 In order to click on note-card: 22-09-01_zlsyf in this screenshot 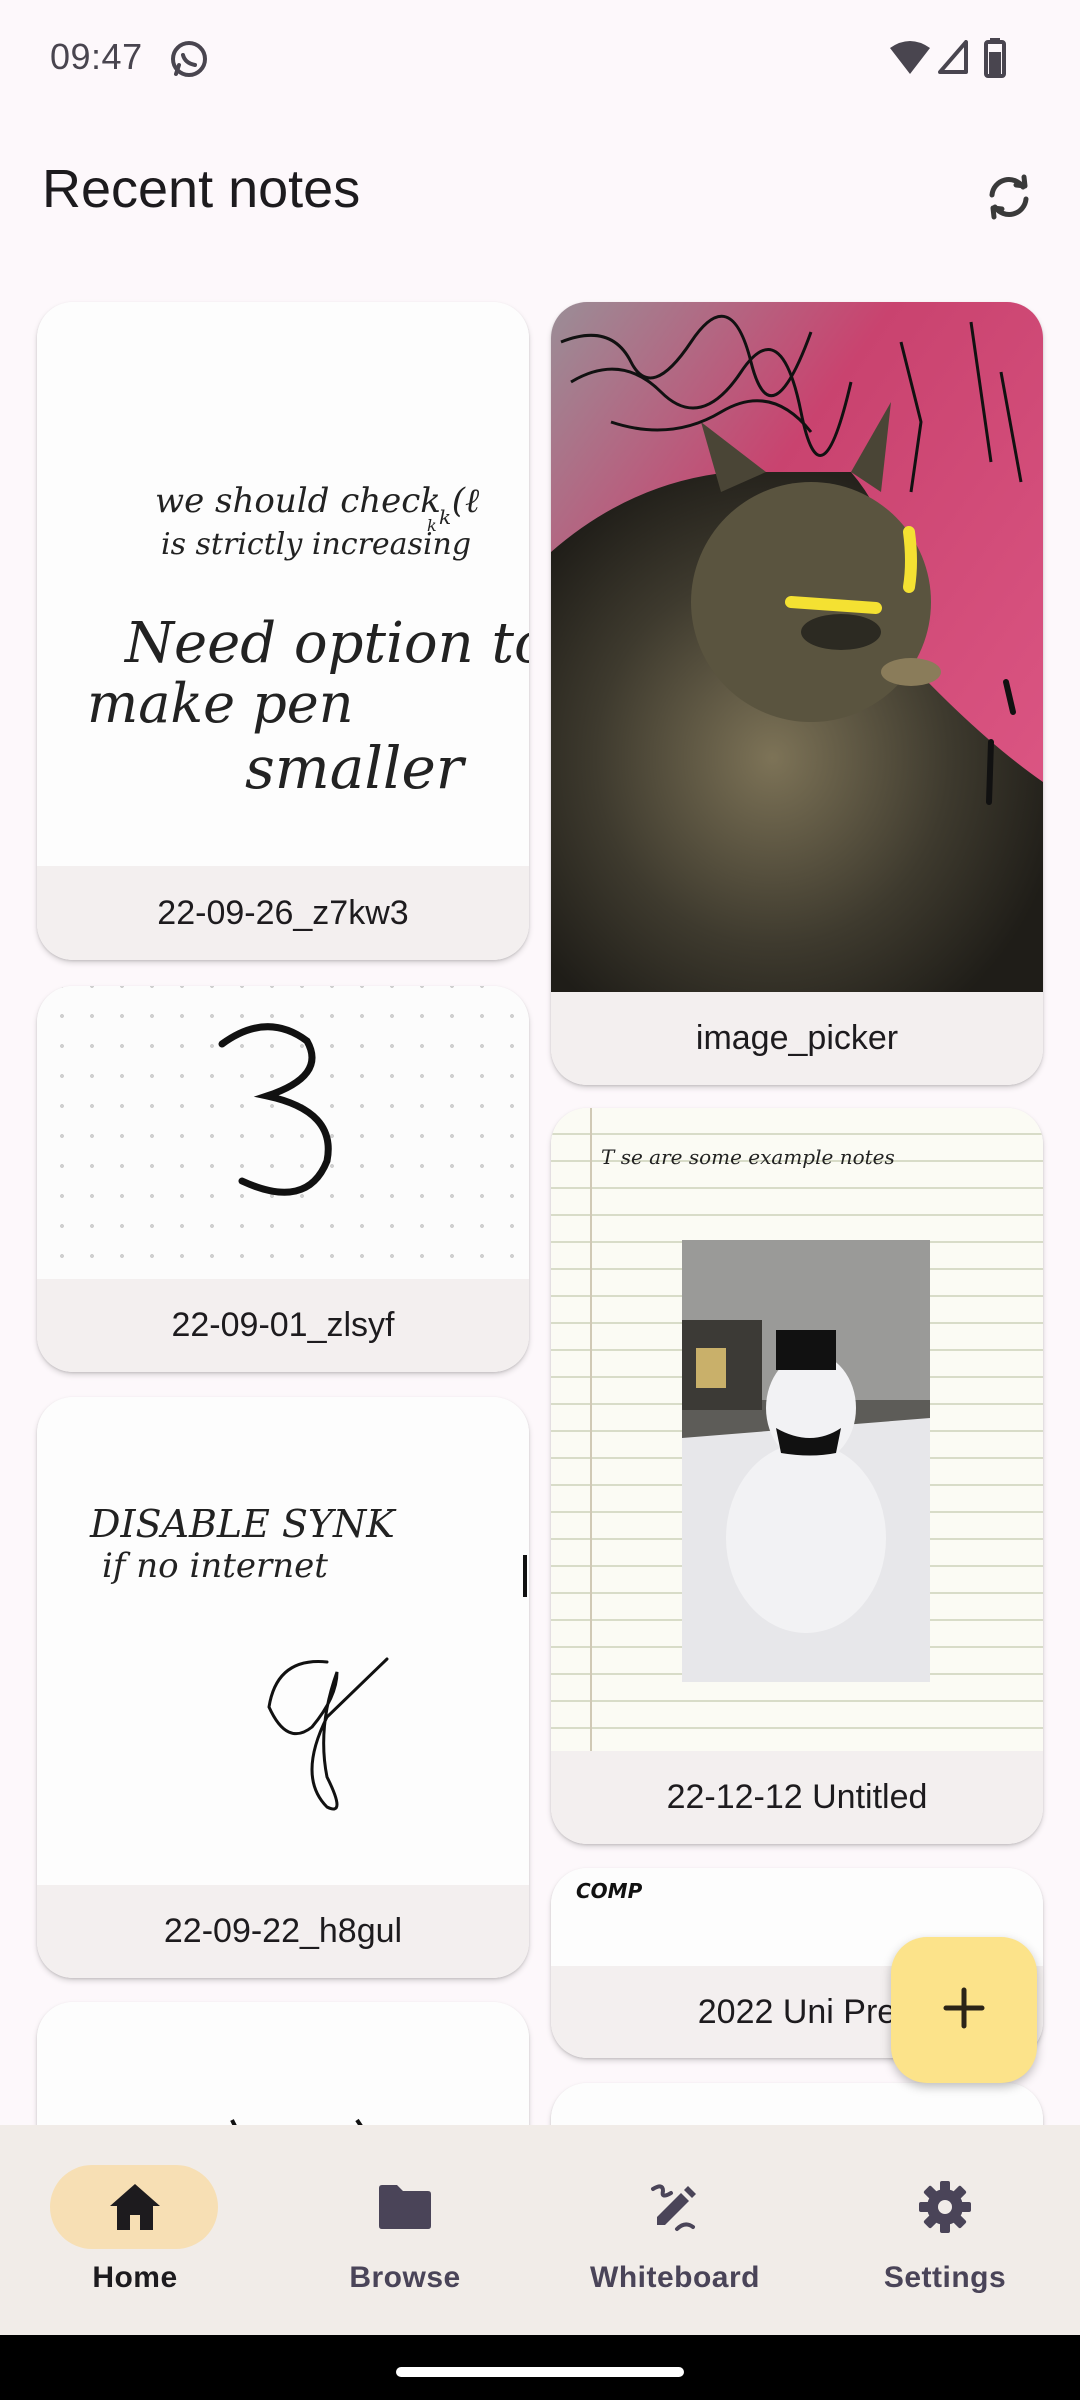, I will do `click(283, 1179)`.